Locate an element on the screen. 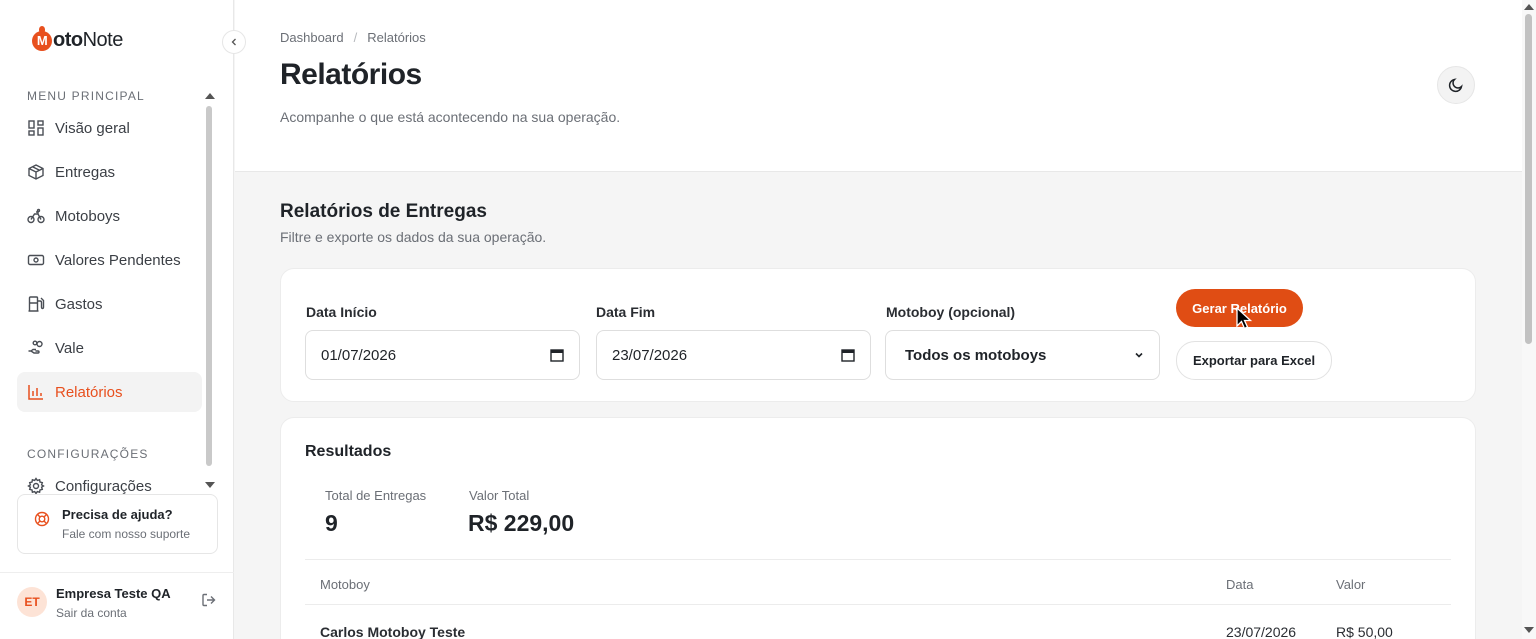 The height and width of the screenshot is (639, 1536). end-date-label: Data Fim is located at coordinates (626, 312).